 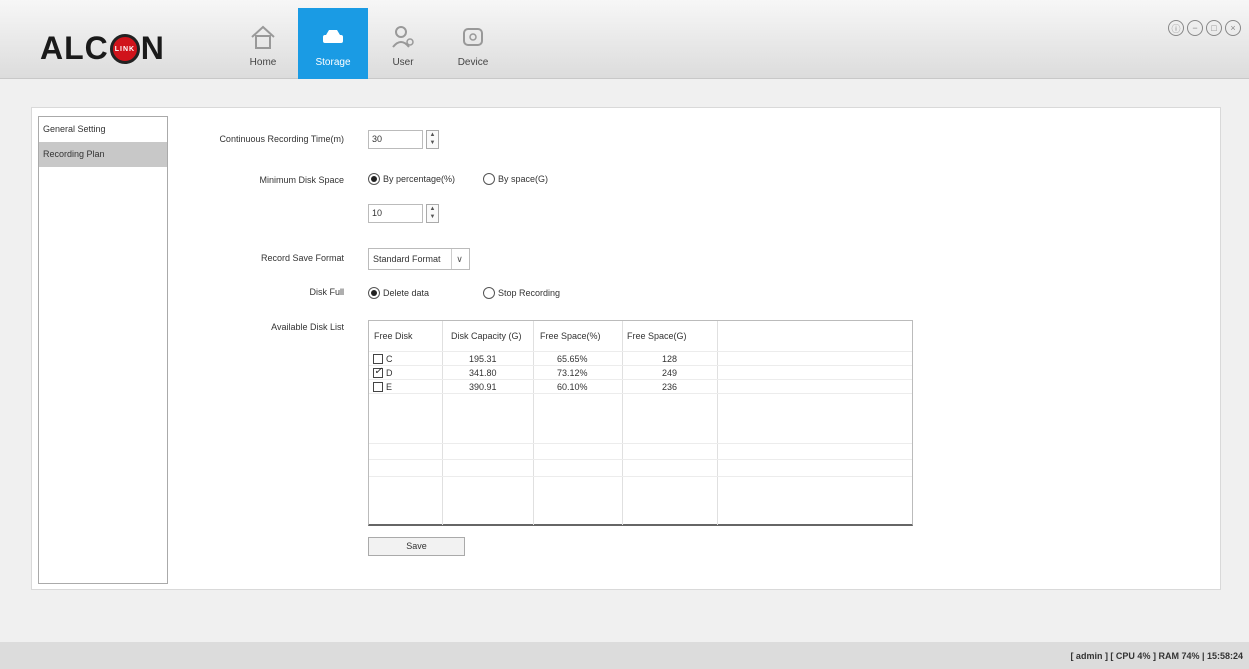 What do you see at coordinates (389, 373) in the screenshot?
I see `disk-letter: D` at bounding box center [389, 373].